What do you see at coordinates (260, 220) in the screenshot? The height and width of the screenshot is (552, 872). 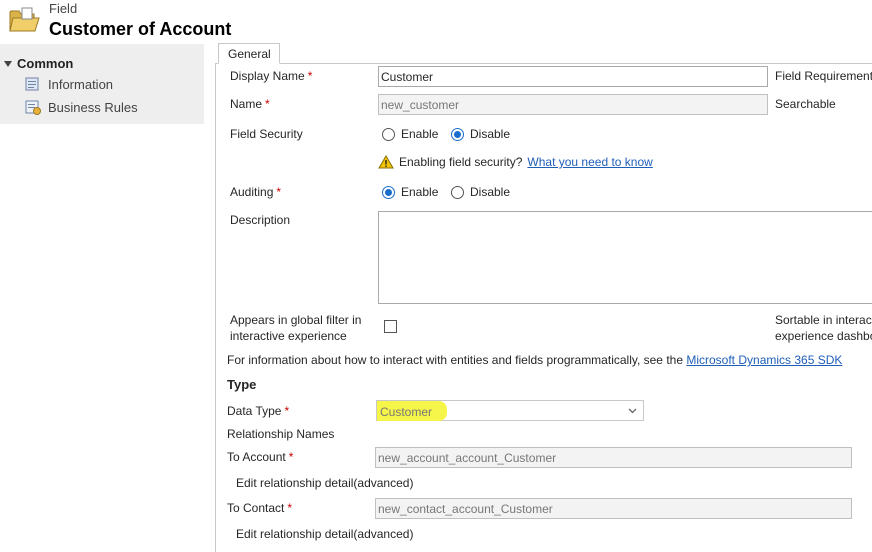 I see `description-label: Description` at bounding box center [260, 220].